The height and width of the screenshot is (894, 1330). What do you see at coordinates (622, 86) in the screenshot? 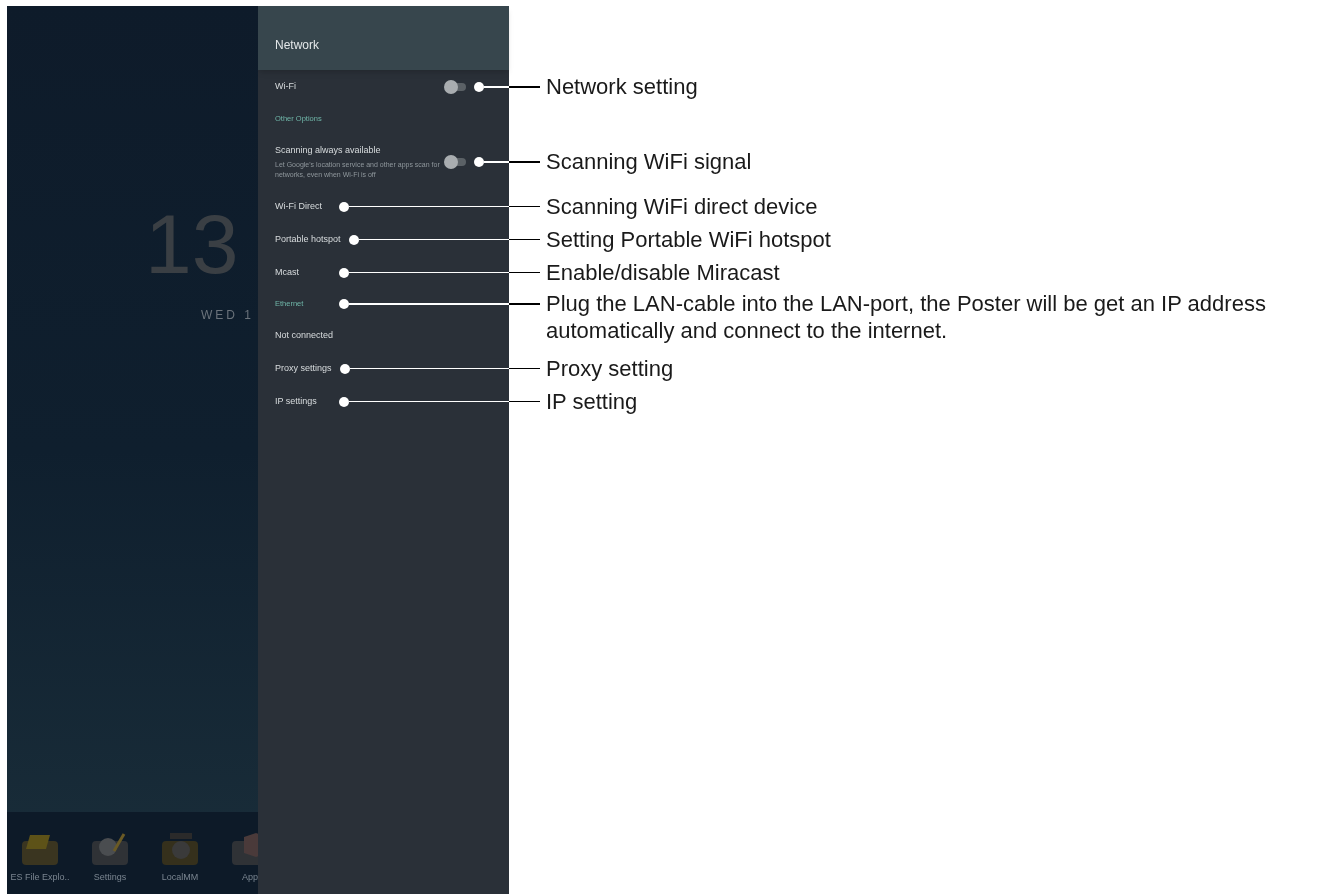
I see `annotation-text: Network setting` at bounding box center [622, 86].